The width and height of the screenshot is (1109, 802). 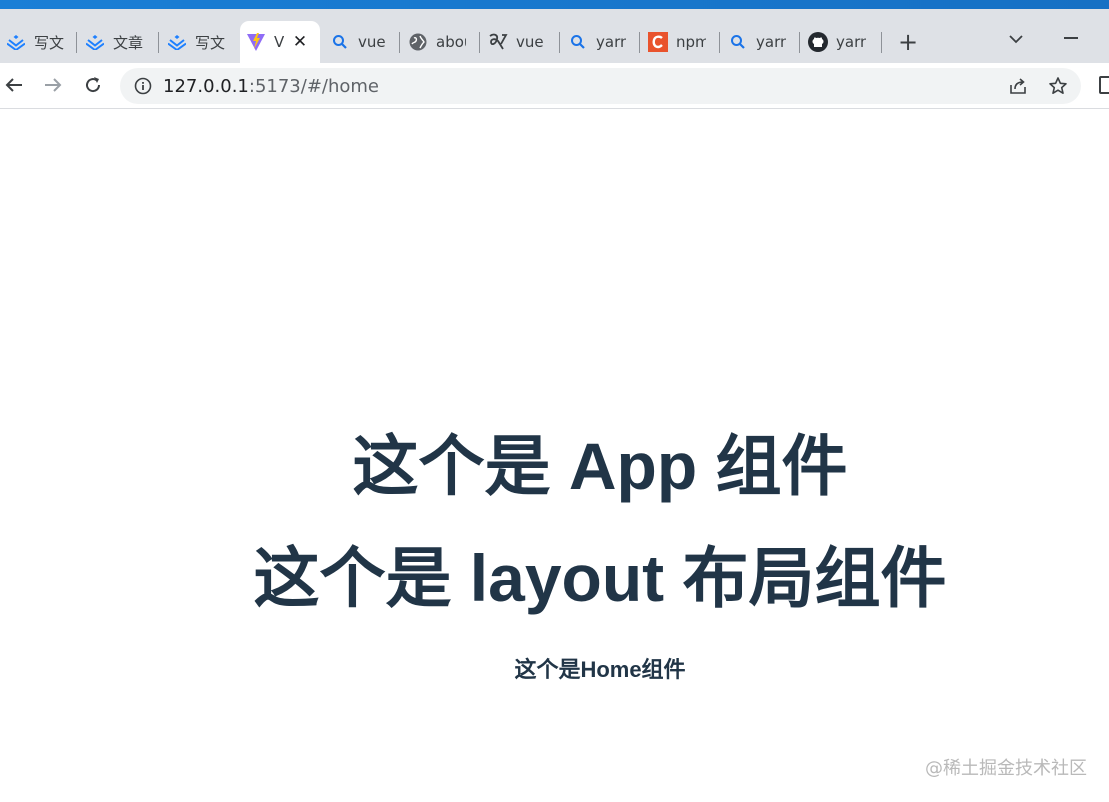 I want to click on globe-icon, so click(x=418, y=42).